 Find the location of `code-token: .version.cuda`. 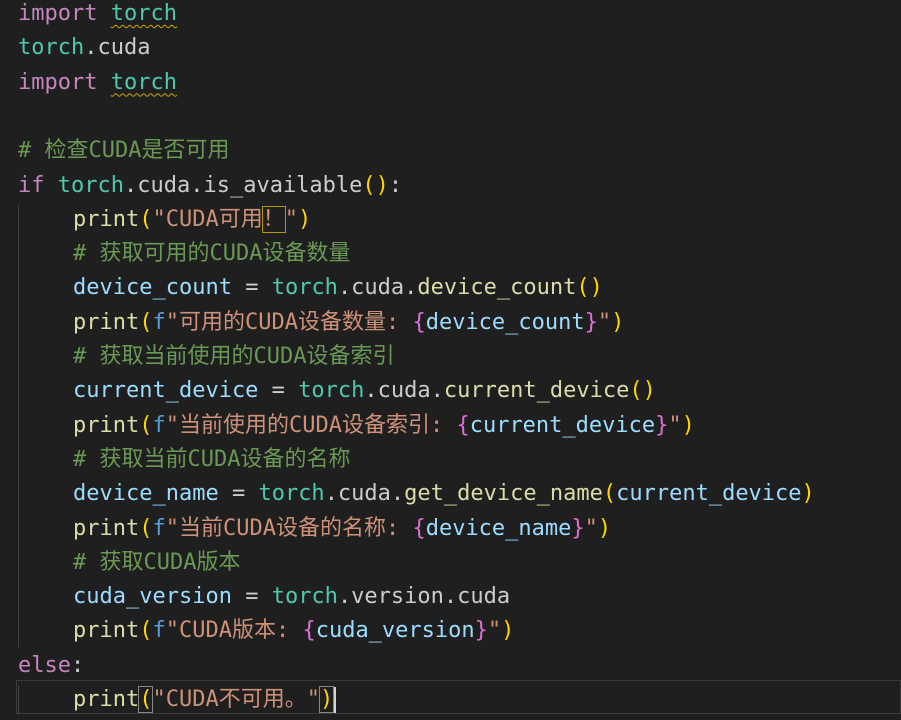

code-token: .version.cuda is located at coordinates (424, 597).